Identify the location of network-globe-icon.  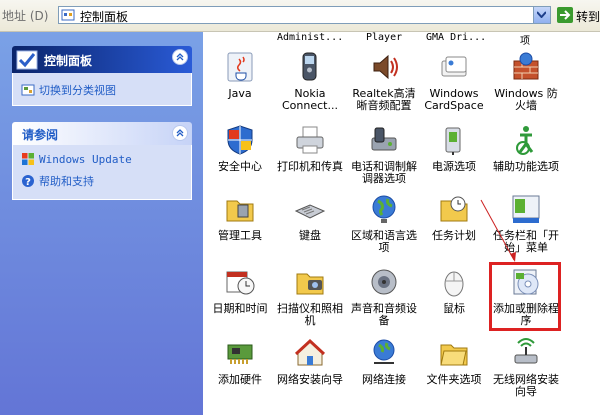
(384, 351).